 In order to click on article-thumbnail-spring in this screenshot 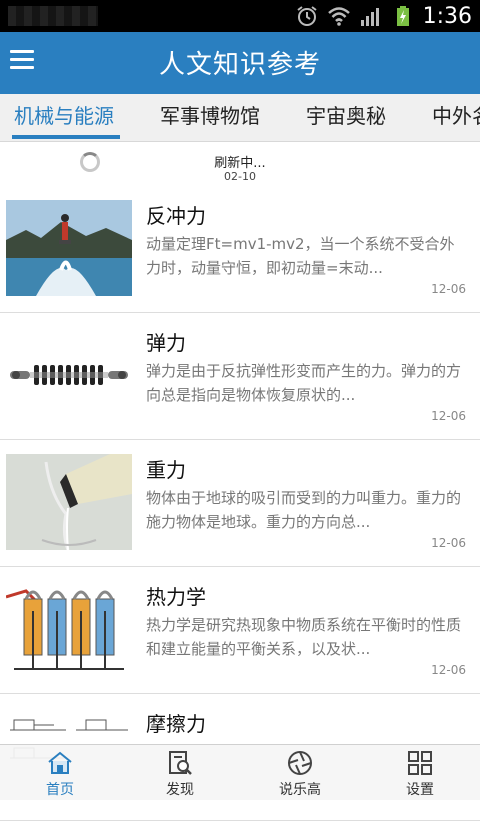, I will do `click(69, 375)`.